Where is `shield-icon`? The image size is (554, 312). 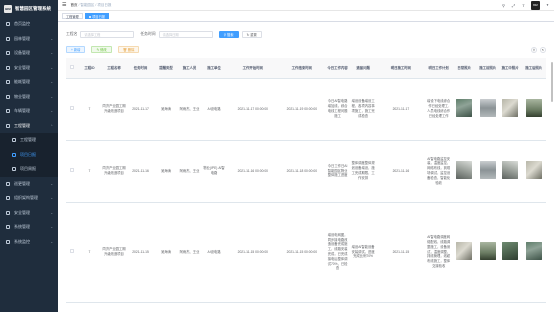
shield-icon is located at coordinates (8, 67).